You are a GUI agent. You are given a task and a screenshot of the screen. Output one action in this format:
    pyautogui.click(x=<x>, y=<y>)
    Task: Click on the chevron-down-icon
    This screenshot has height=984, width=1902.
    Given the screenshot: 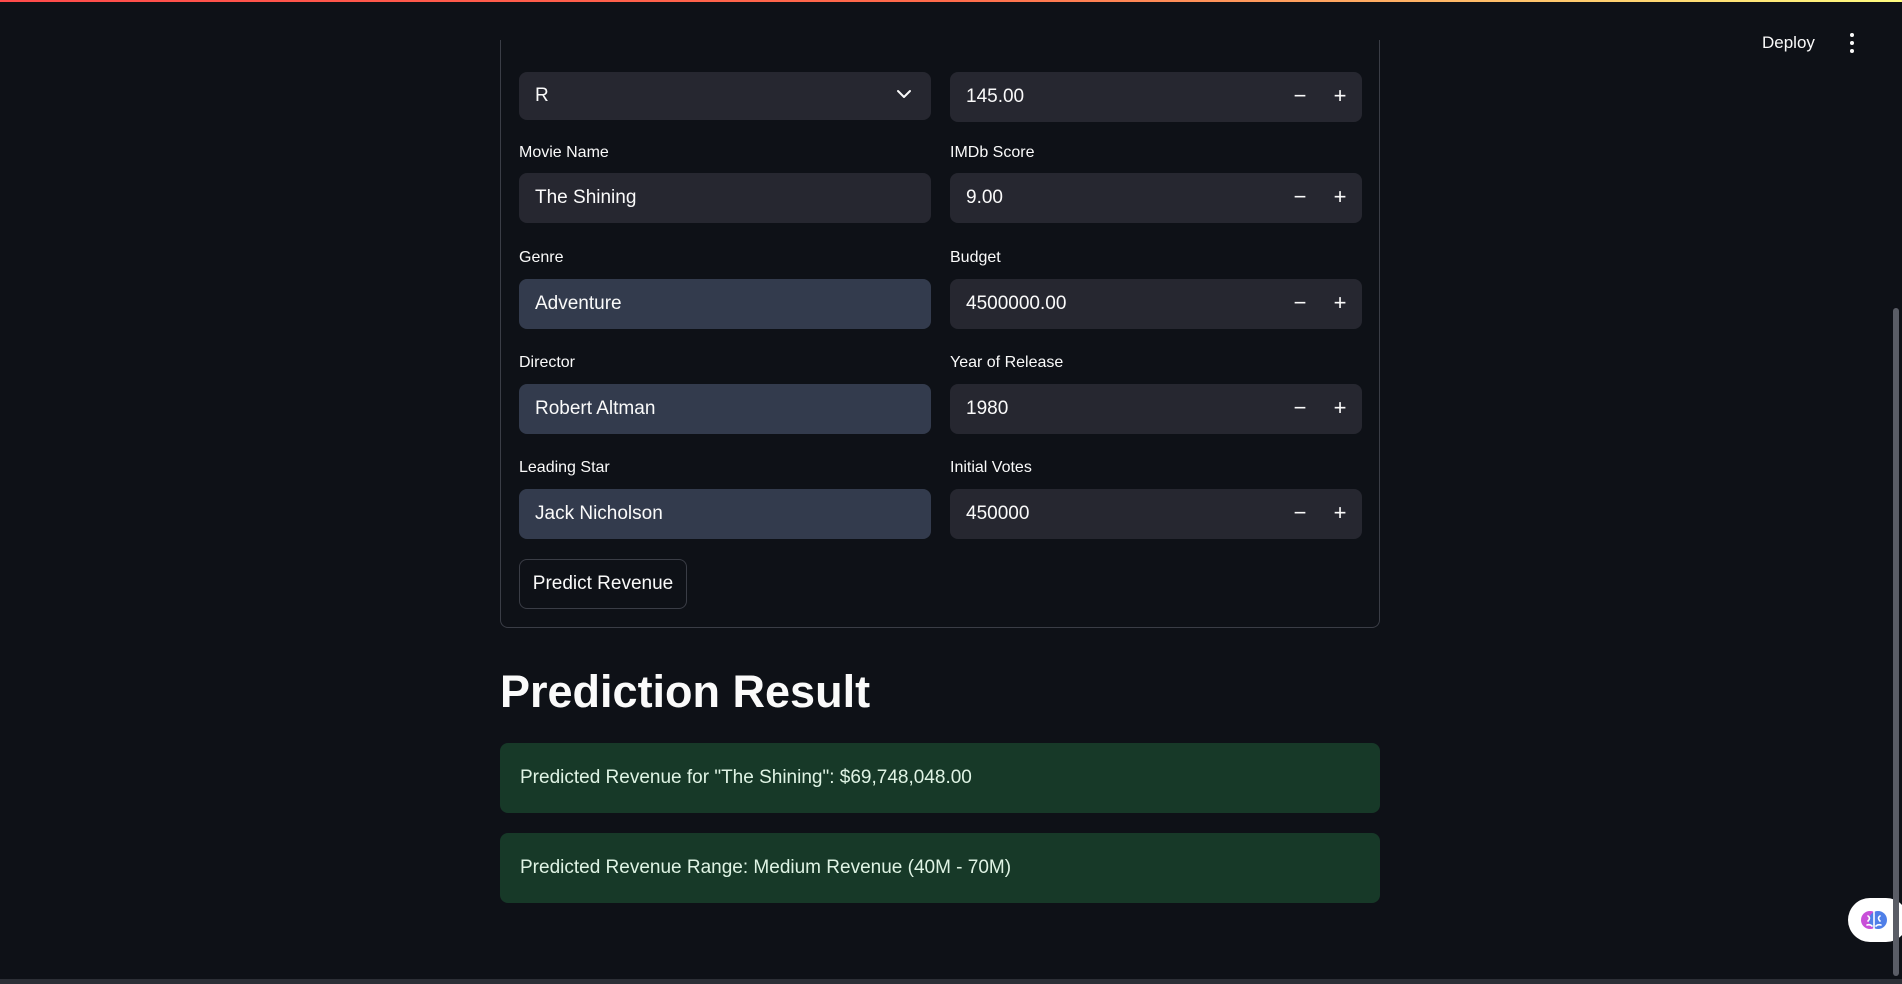 What is the action you would take?
    pyautogui.click(x=904, y=94)
    